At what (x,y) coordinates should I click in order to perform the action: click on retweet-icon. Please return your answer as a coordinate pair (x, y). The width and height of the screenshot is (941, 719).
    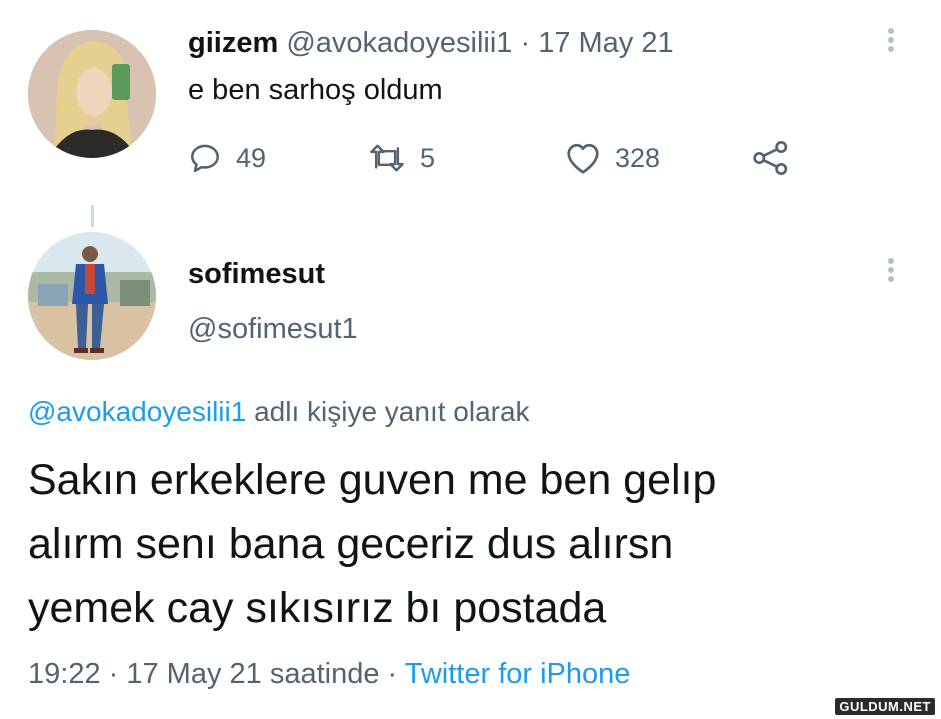
    Looking at the image, I should click on (387, 158).